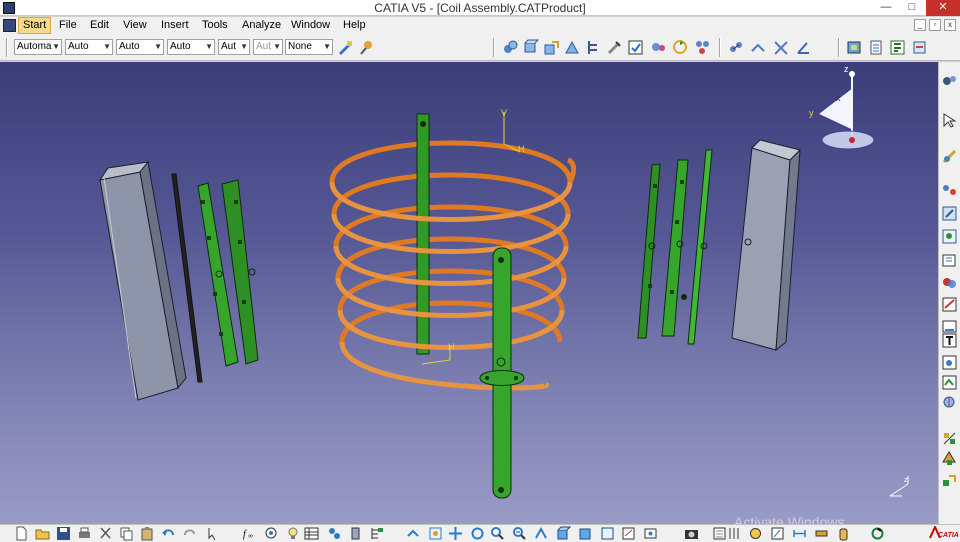 The image size is (960, 542). What do you see at coordinates (563, 533) in the screenshot?
I see `isometric-view-icon` at bounding box center [563, 533].